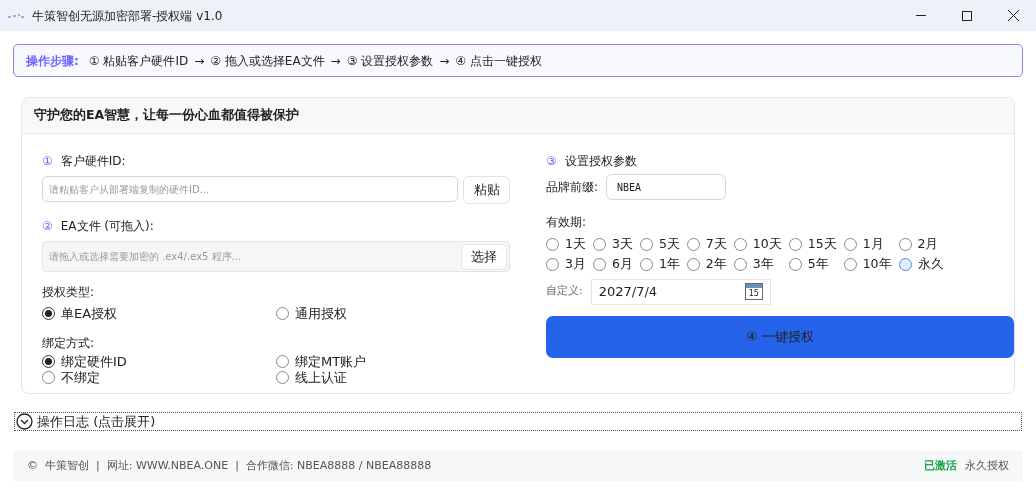 This screenshot has height=493, width=1036. I want to click on ea-file-field: 请拖入或选择需要加密的 .ex4/.ex5 程序... 选择, so click(276, 256).